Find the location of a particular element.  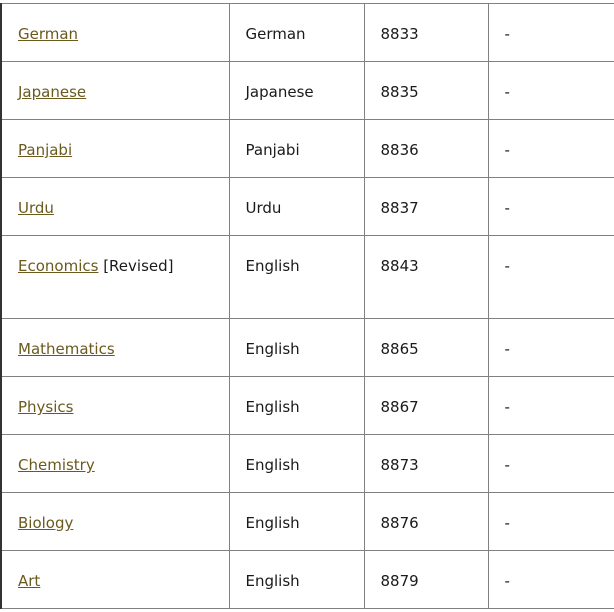

code-cell: 8879 is located at coordinates (426, 579).